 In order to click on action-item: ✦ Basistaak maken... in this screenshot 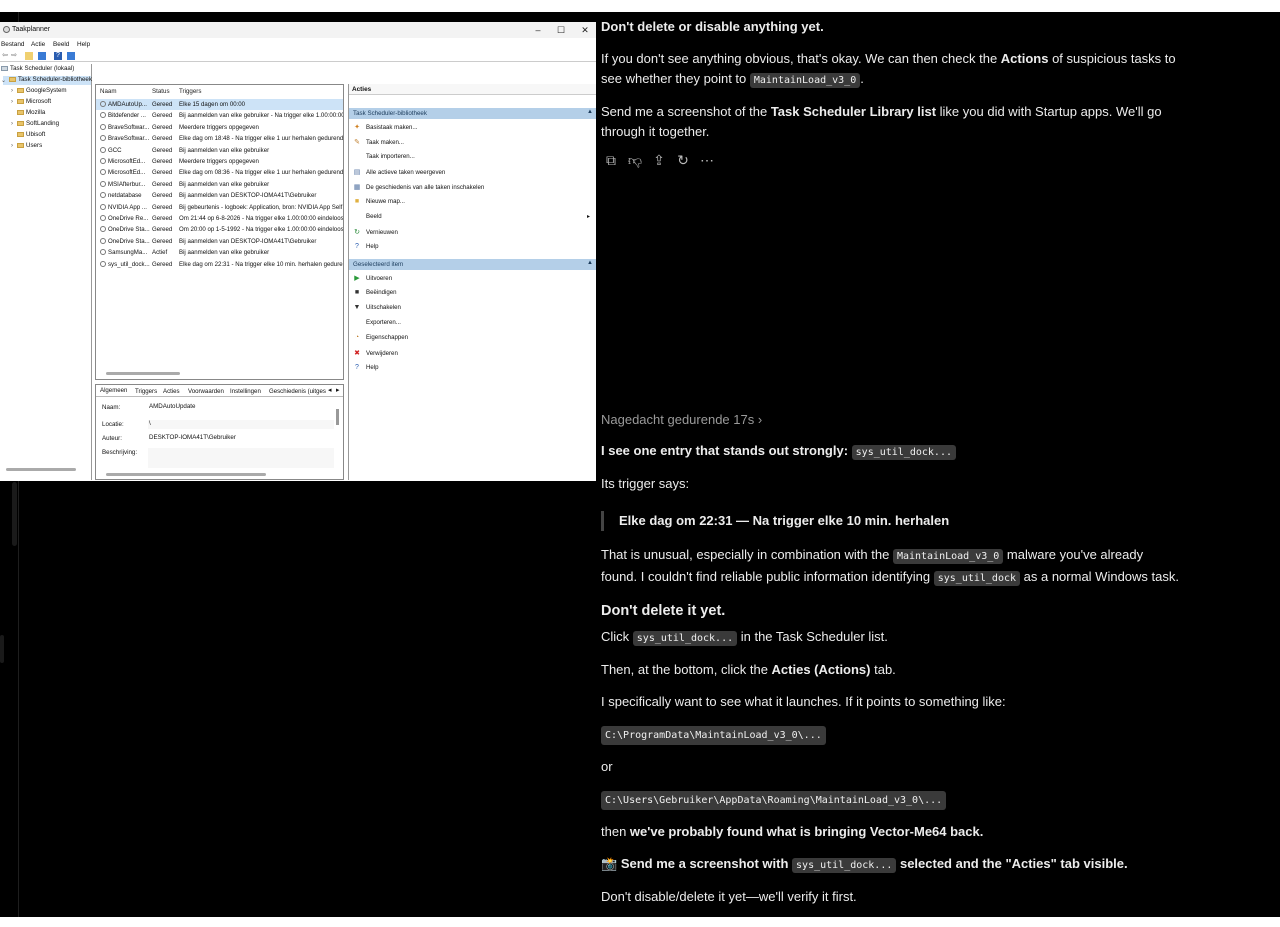, I will do `click(385, 128)`.